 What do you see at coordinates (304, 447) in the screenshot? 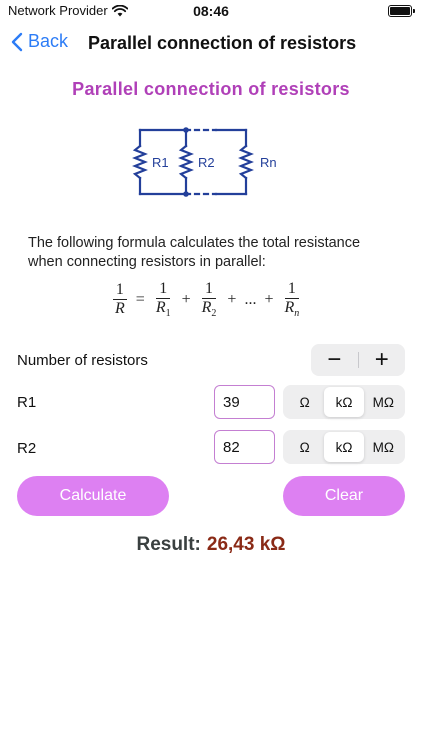
I see `r2-unit-ohm: Ω` at bounding box center [304, 447].